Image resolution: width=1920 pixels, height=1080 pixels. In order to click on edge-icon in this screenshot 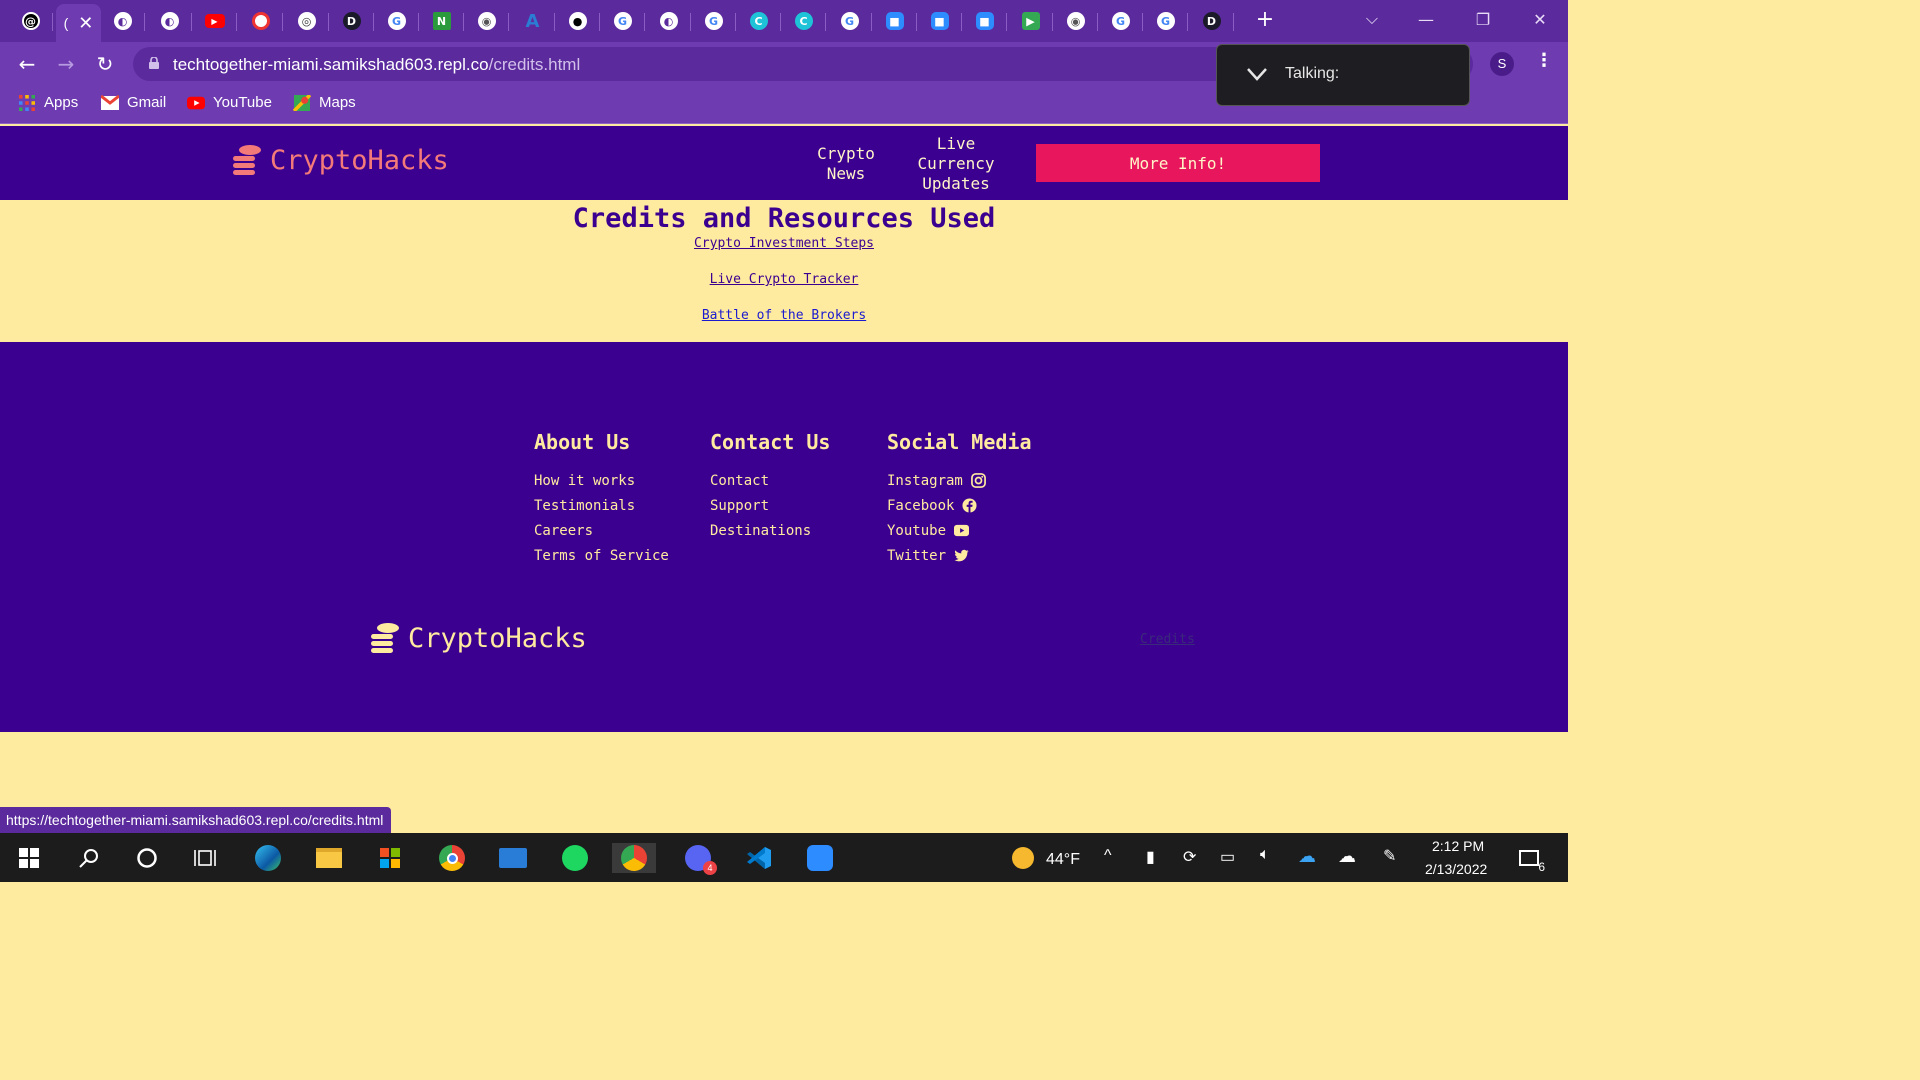, I will do `click(268, 858)`.